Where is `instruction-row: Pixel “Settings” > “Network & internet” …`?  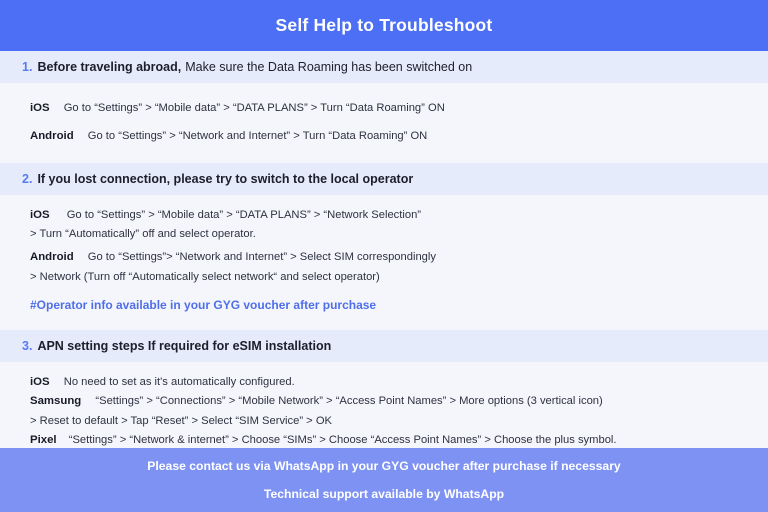 instruction-row: Pixel “Settings” > “Network & internet” … is located at coordinates (388, 440).